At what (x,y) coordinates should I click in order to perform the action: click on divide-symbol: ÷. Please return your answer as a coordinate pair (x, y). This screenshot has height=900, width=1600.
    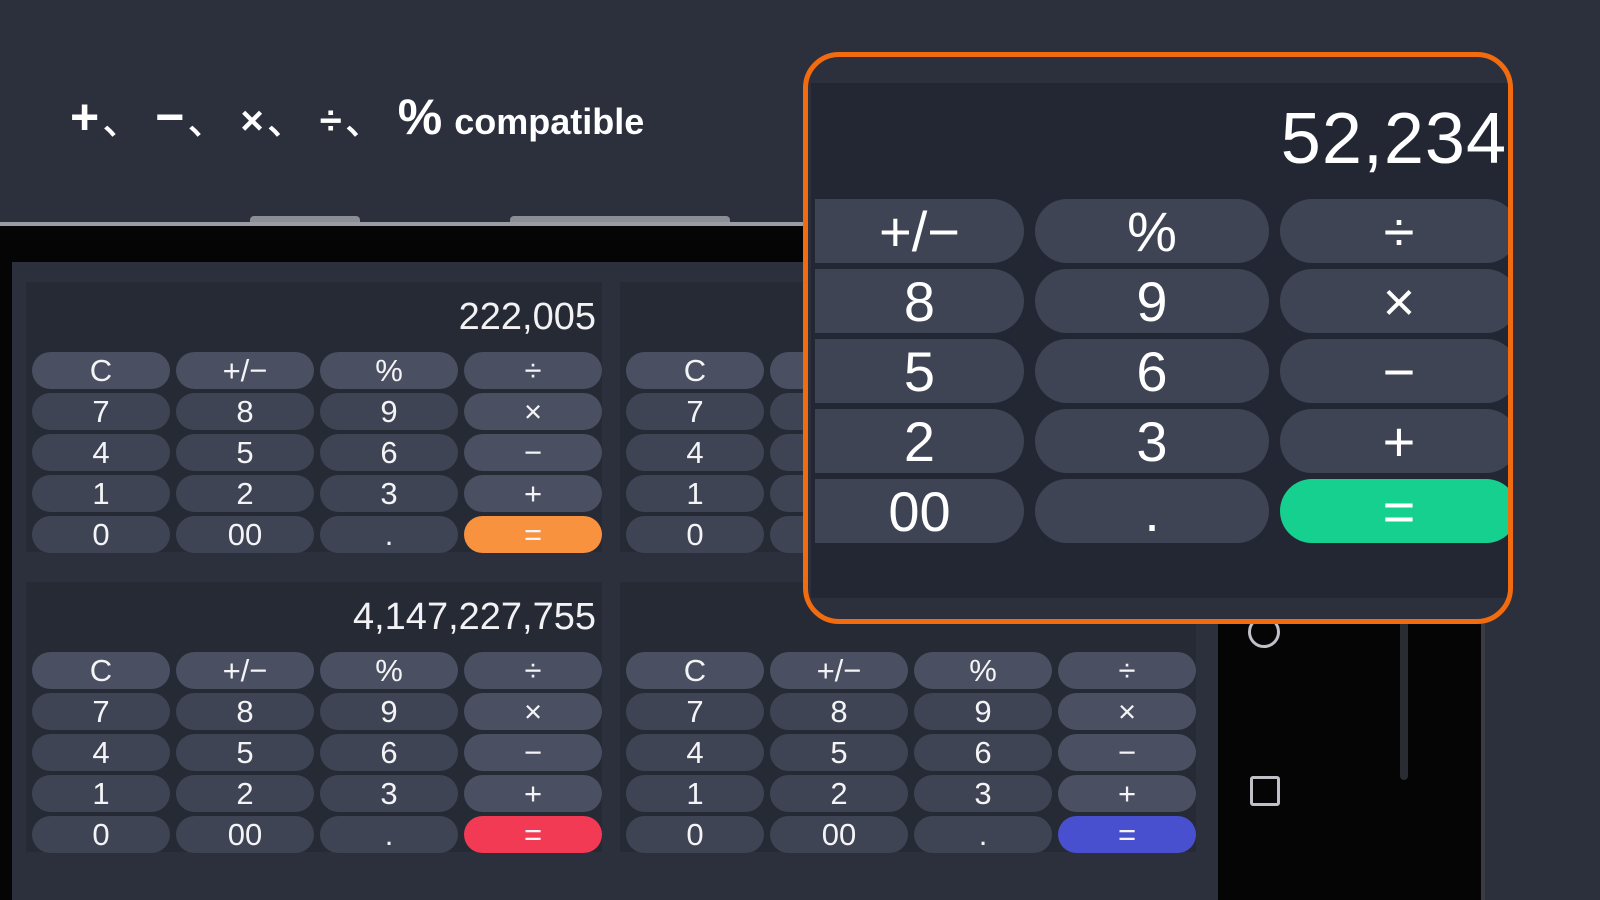
    Looking at the image, I should click on (330, 121).